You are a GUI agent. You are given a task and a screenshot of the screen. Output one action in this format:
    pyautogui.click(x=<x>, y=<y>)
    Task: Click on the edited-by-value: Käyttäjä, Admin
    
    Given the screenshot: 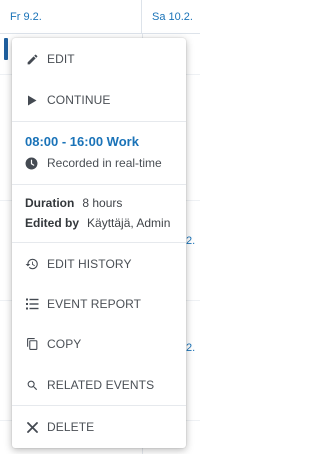 What is the action you would take?
    pyautogui.click(x=129, y=223)
    